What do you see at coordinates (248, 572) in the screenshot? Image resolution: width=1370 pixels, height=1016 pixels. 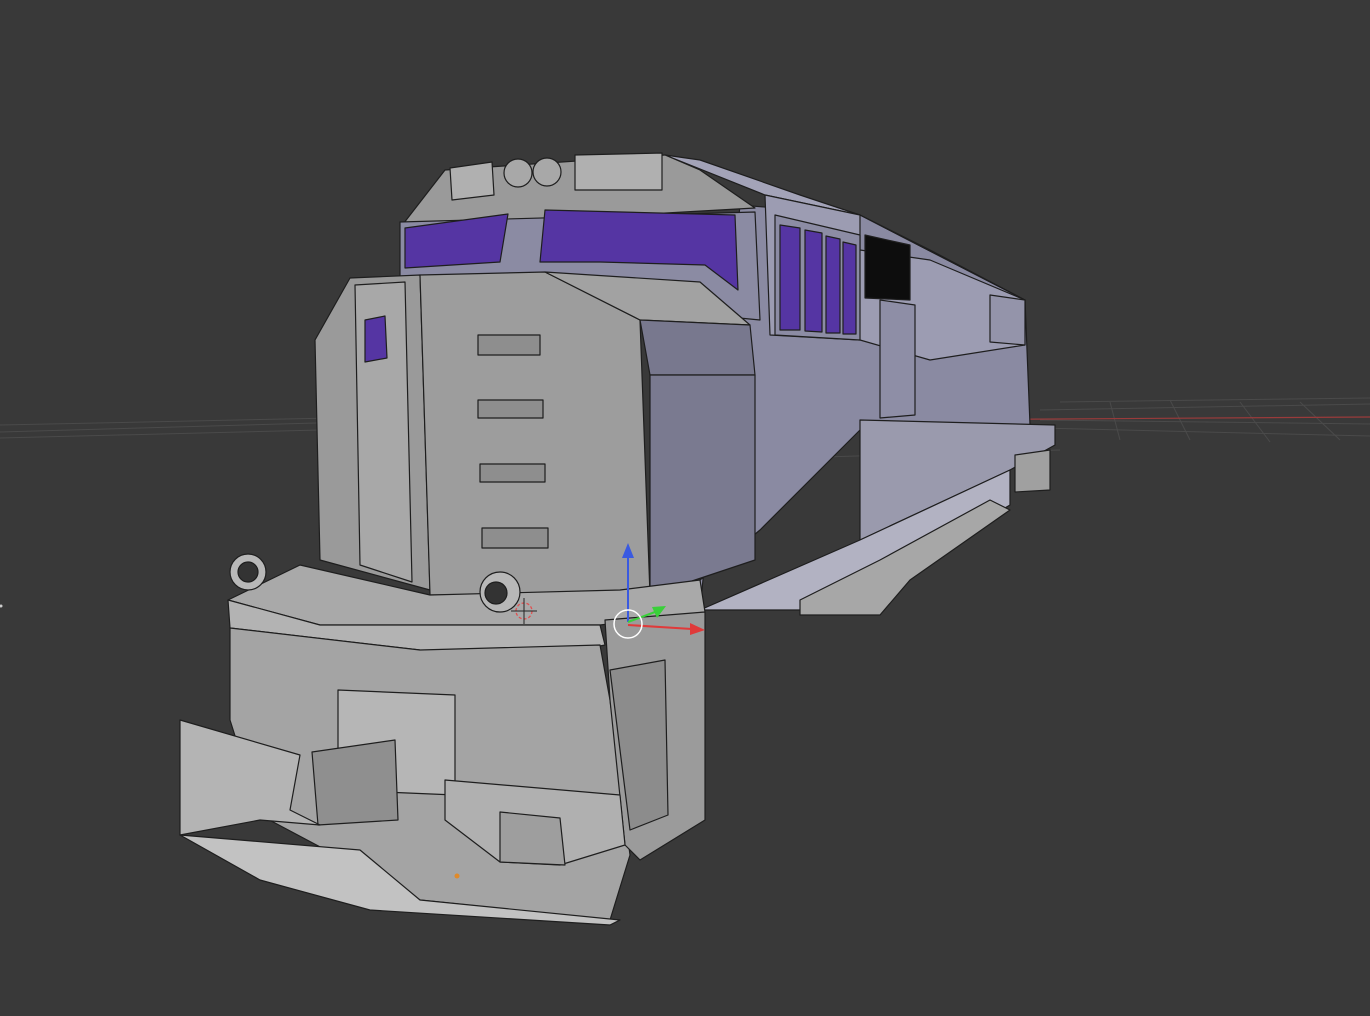 I see `ditch-light-left-lens` at bounding box center [248, 572].